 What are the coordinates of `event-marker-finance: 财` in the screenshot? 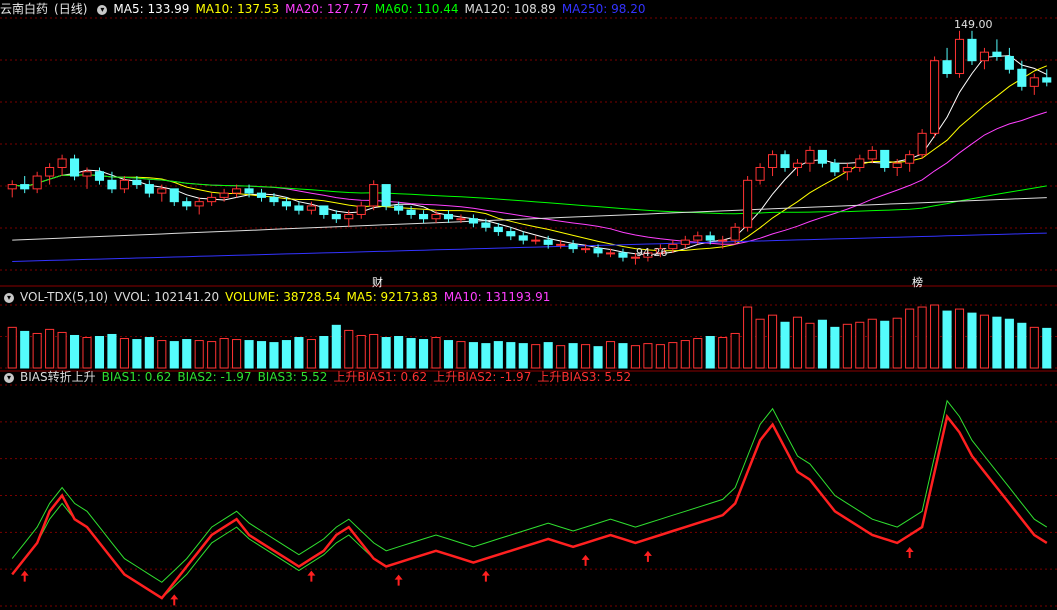 It's located at (377, 282).